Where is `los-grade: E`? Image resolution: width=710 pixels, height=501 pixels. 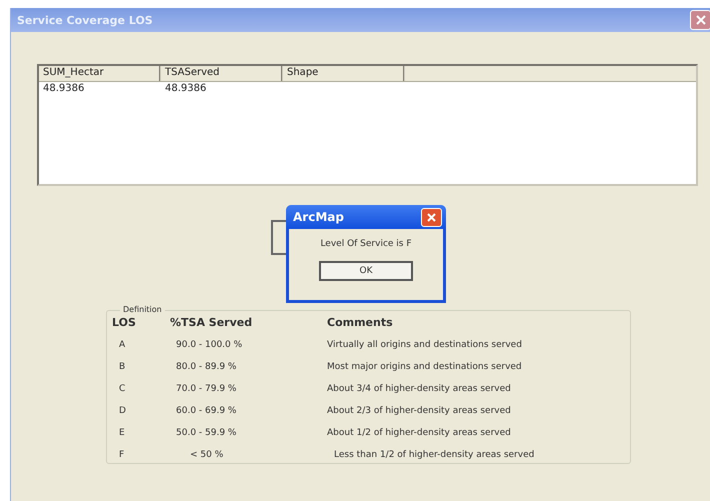 los-grade: E is located at coordinates (122, 433).